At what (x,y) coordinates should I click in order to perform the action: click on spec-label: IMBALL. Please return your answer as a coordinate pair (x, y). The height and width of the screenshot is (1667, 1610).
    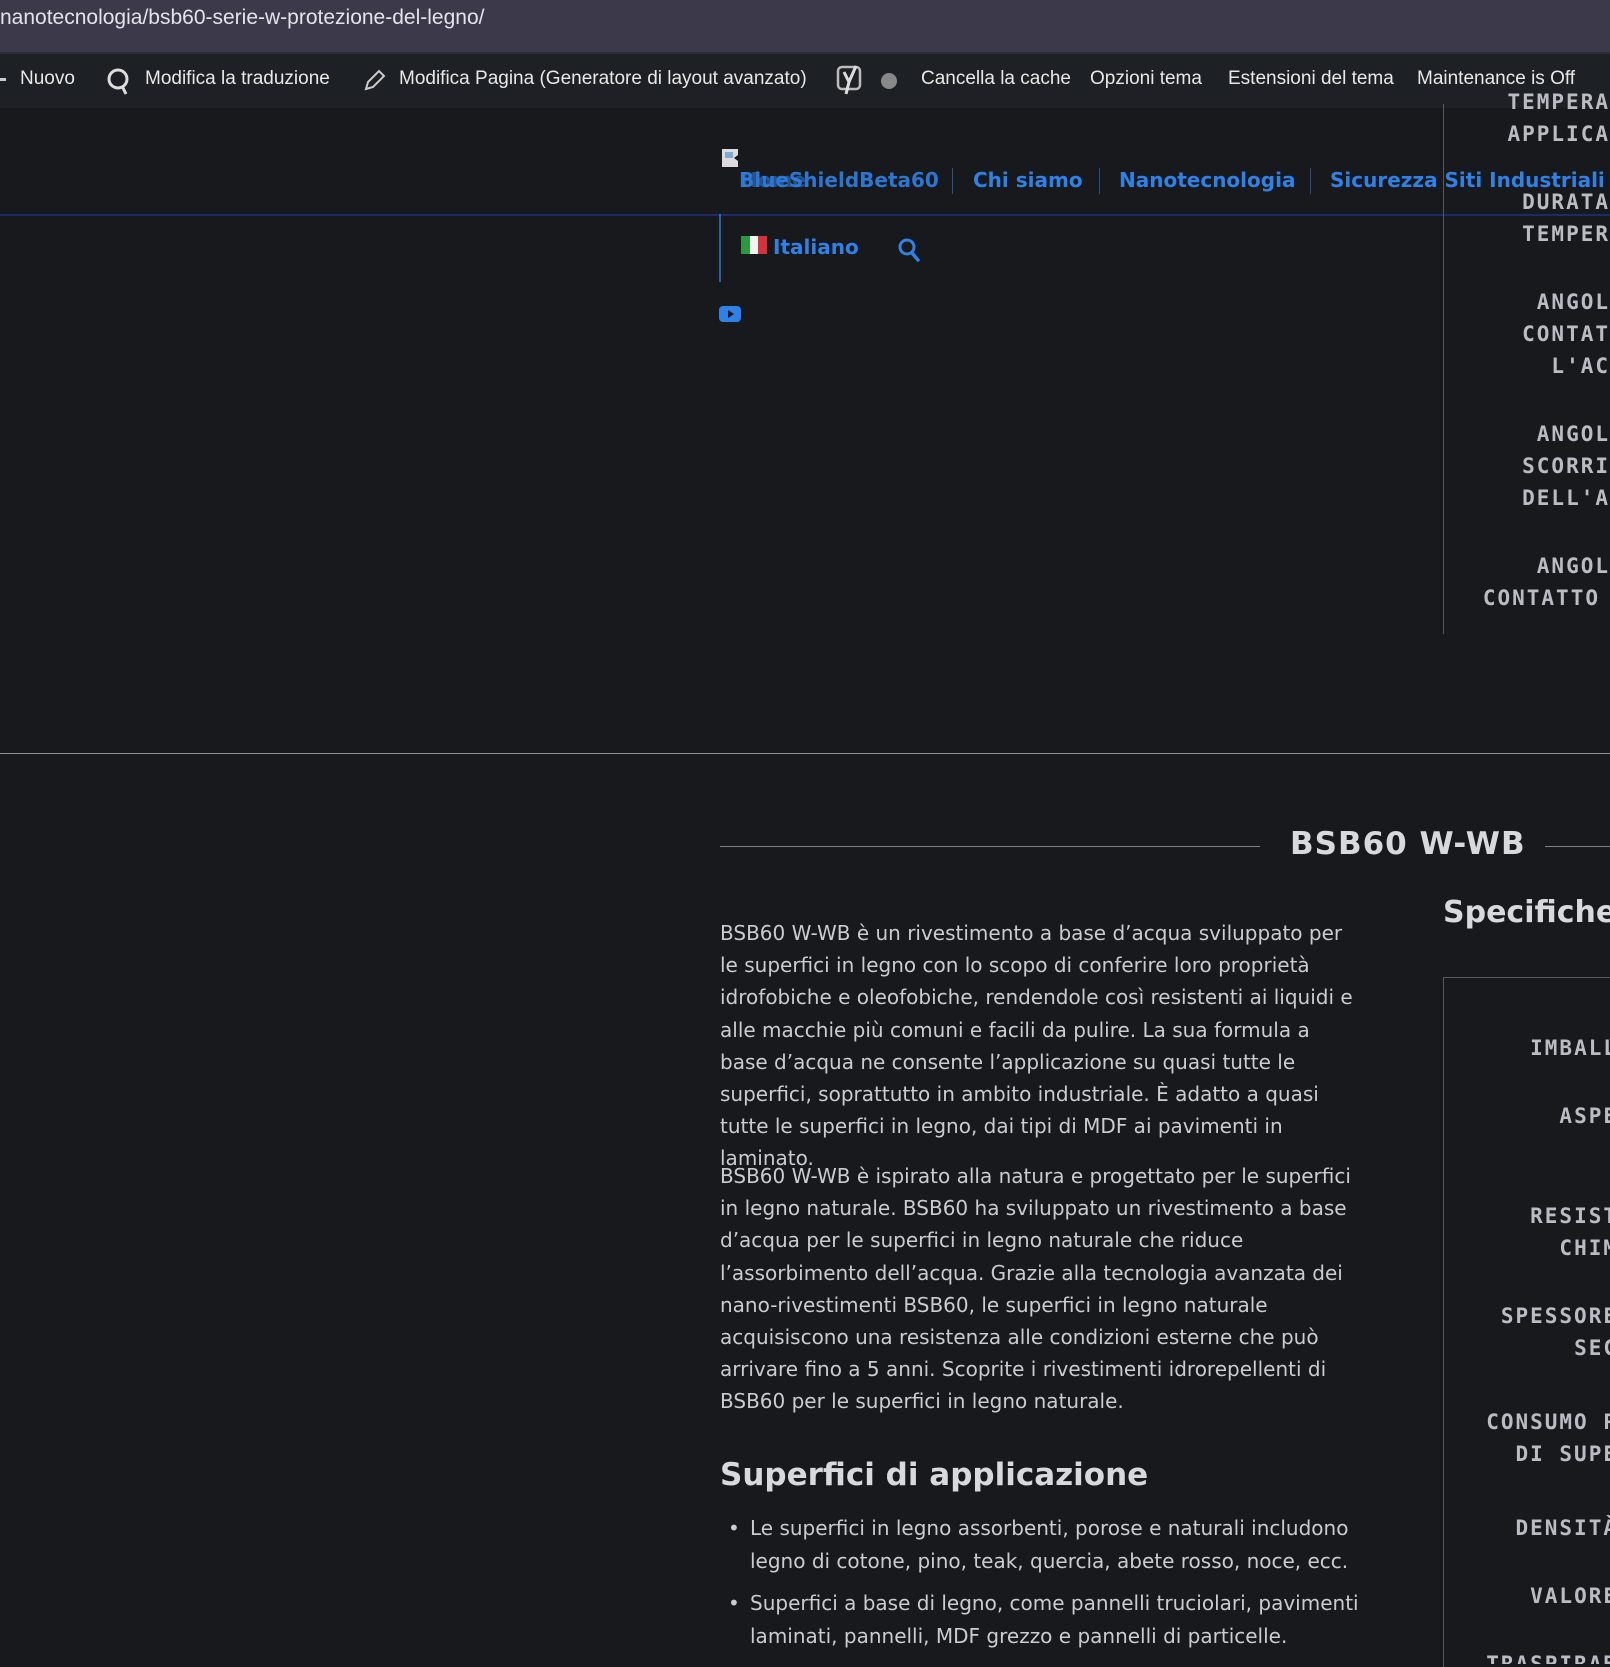
    Looking at the image, I should click on (1570, 1048).